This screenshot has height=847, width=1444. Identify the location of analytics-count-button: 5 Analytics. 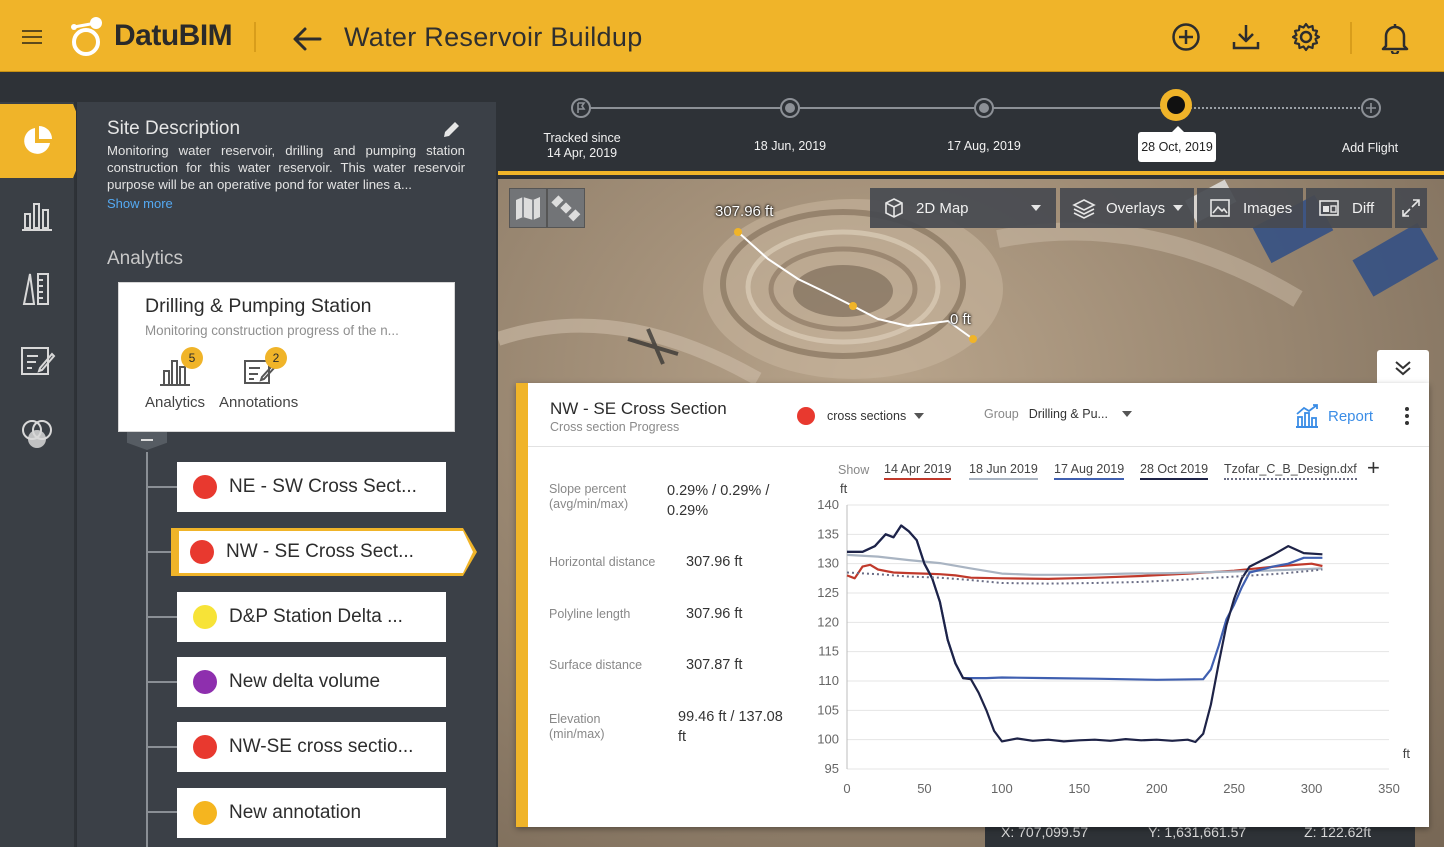
(175, 379).